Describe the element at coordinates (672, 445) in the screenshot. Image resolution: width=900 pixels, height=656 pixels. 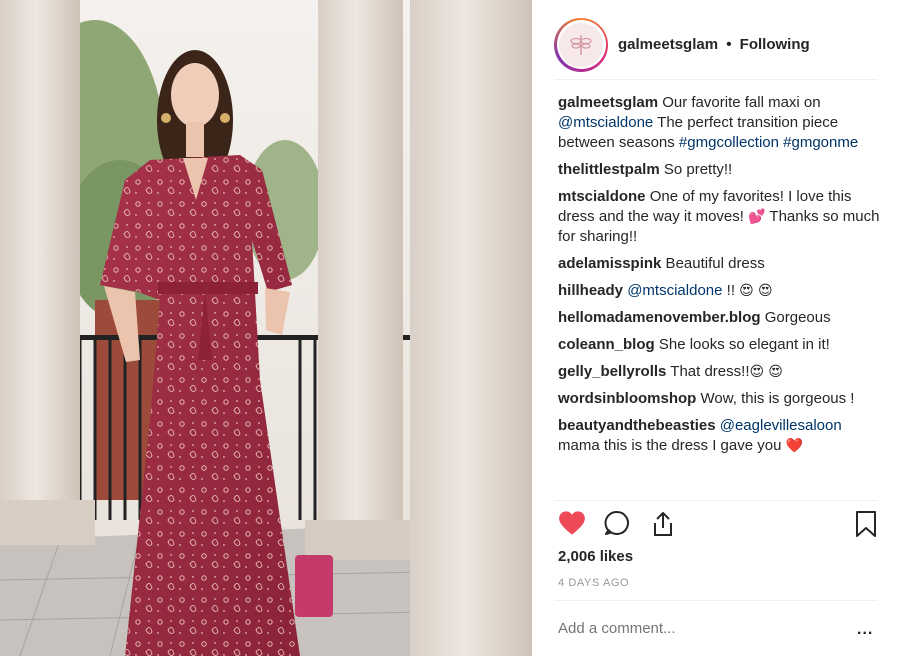
I see `comment-text: mama this is the dress I gave you` at that location.